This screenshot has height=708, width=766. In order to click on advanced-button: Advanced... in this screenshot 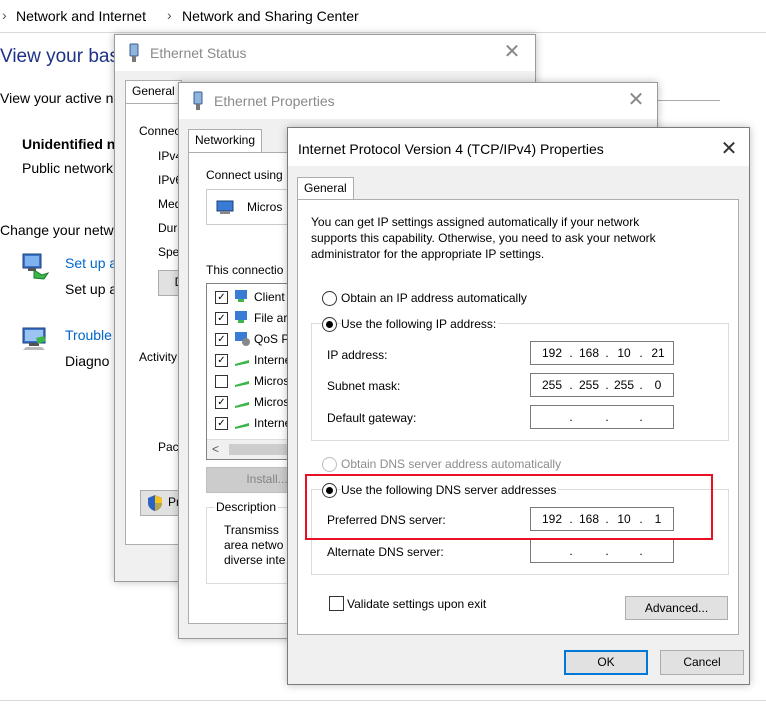, I will do `click(676, 608)`.